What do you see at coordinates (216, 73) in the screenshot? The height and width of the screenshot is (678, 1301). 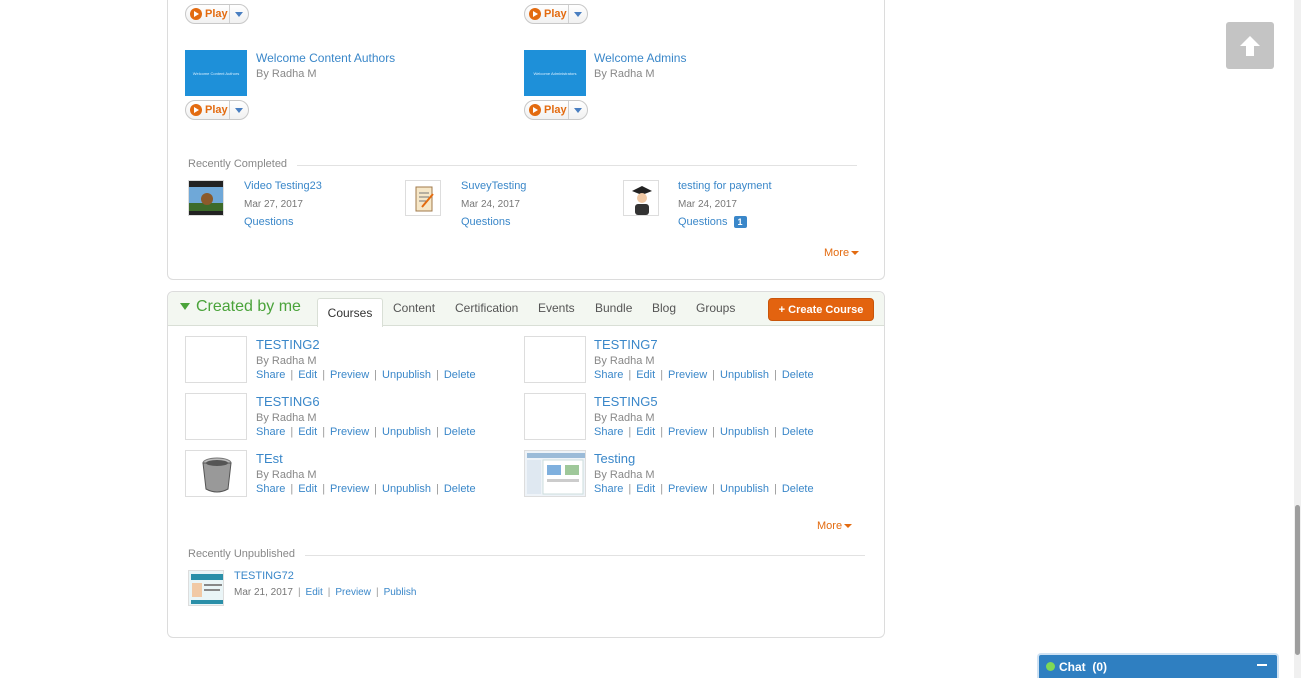 I see `content-thumbnail: Welcome Content Authors` at bounding box center [216, 73].